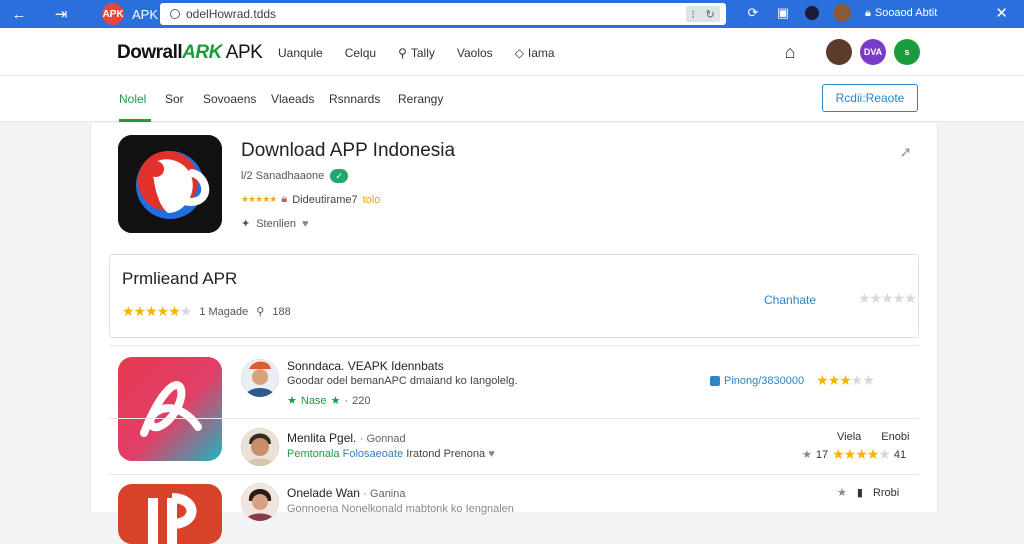 This screenshot has height=544, width=1024. I want to click on row-right-top-1: Rrobi, so click(886, 493).